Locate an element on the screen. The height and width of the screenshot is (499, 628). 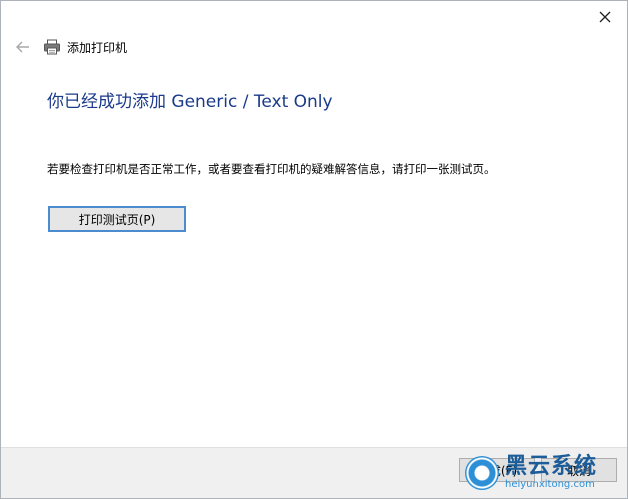
info-text: 若要检查打印机是否正常工作，或者要查看打印机的疑难解答信息，请打印一张测试页。 is located at coordinates (271, 169).